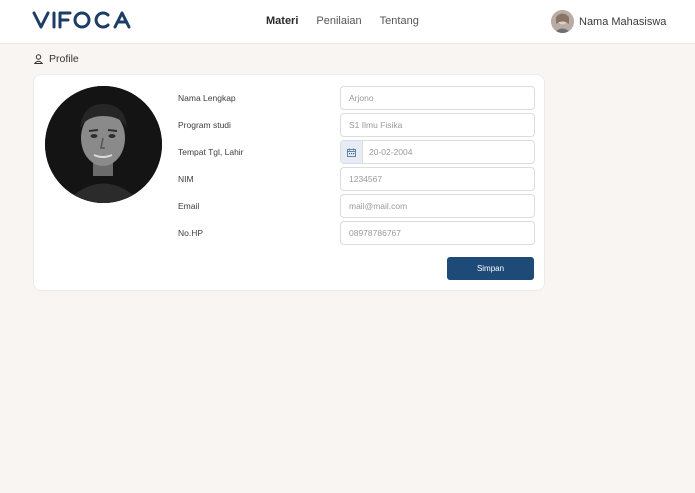  Describe the element at coordinates (437, 179) in the screenshot. I see `input-nim: 1234567` at that location.